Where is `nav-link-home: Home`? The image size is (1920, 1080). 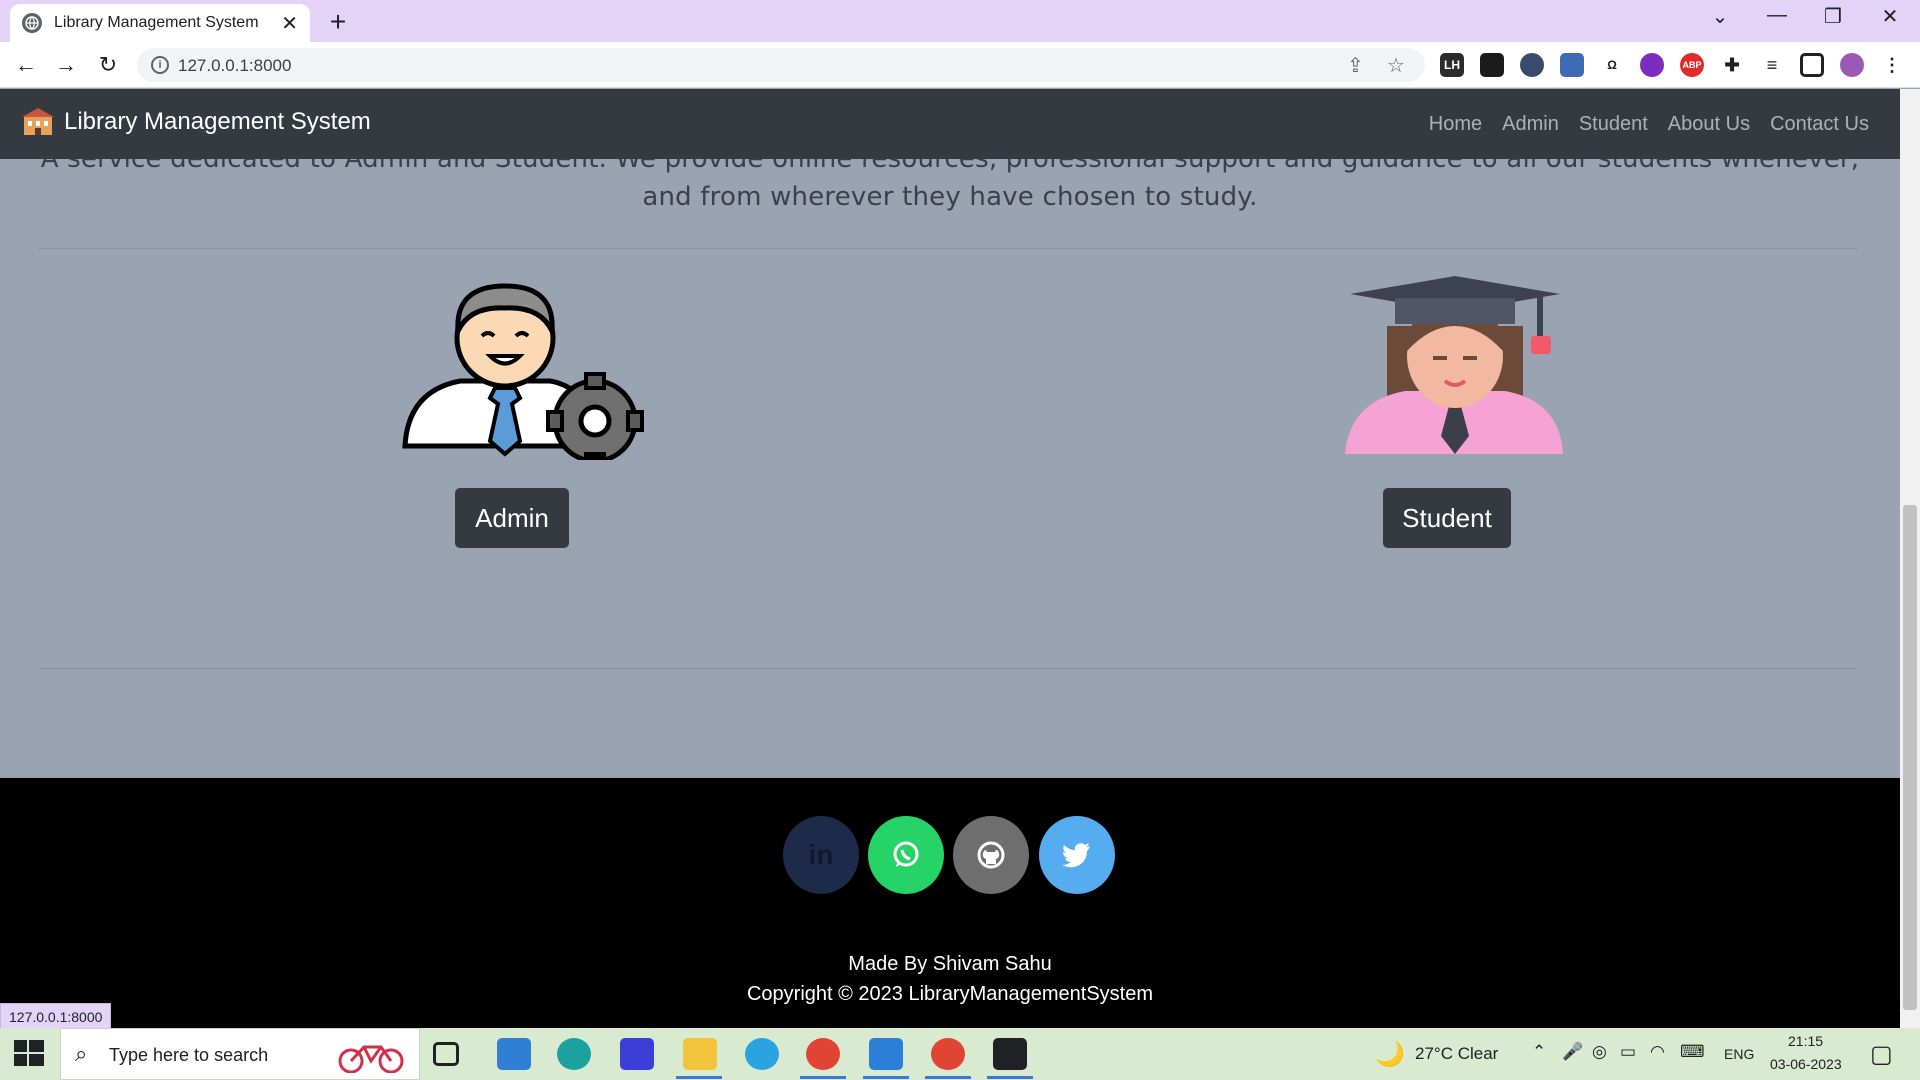
nav-link-home: Home is located at coordinates (1455, 124).